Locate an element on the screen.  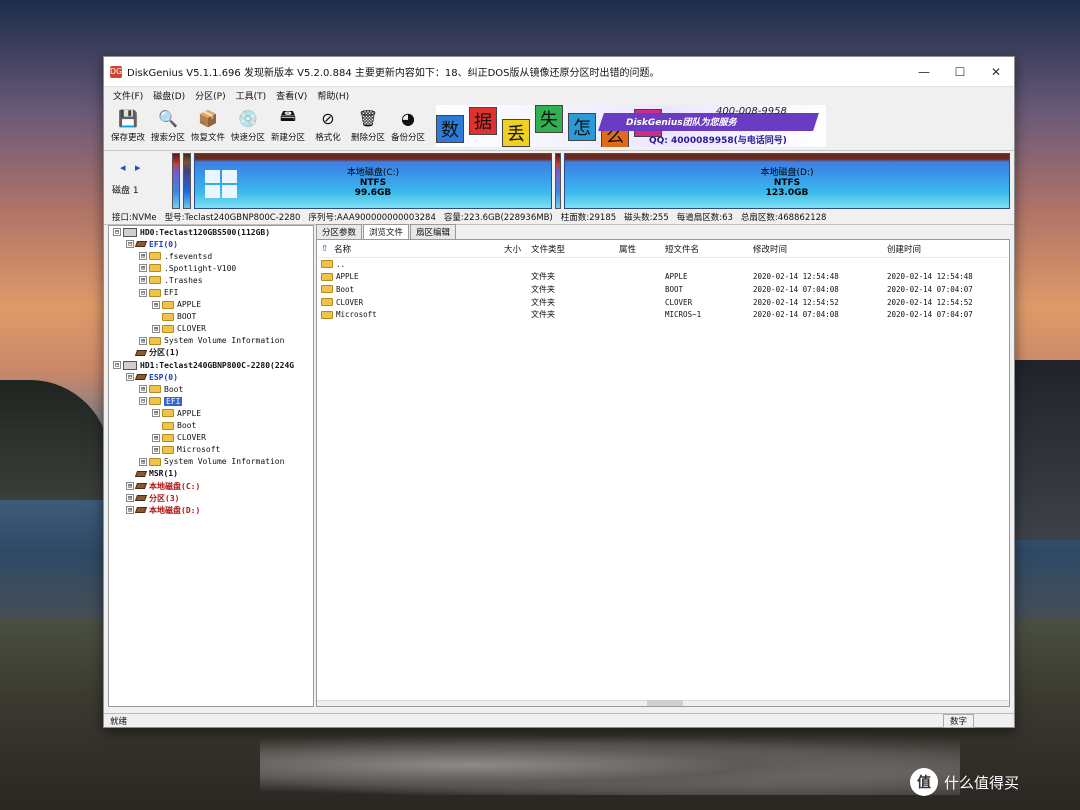
col-size-header: 大小 is located at coordinates (501, 249).